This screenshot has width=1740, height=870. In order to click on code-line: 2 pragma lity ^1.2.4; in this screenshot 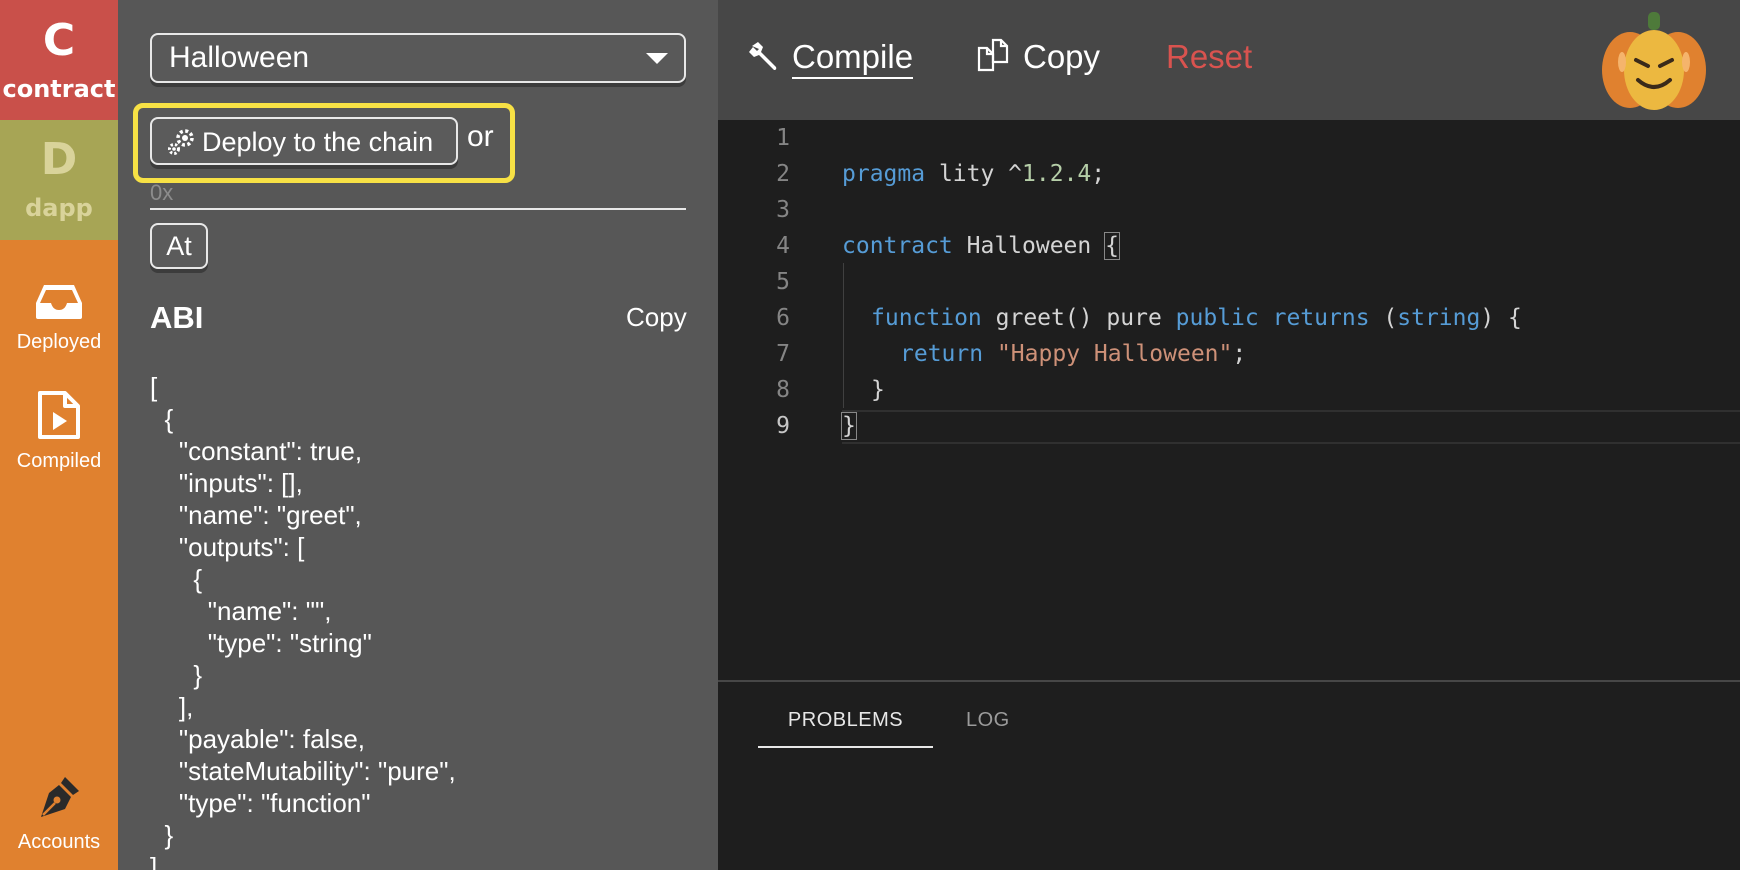, I will do `click(1229, 174)`.